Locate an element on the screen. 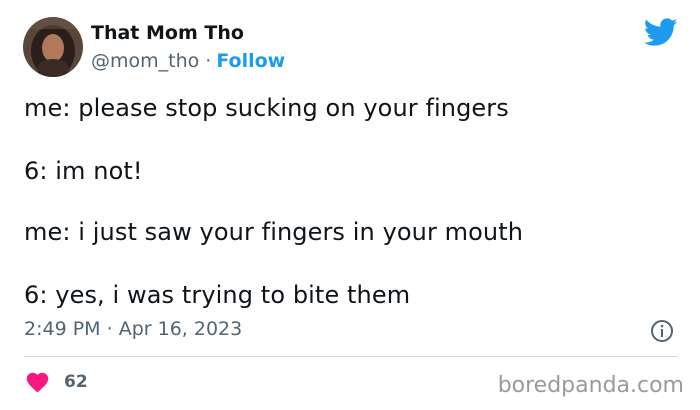 This screenshot has height=410, width=700. author-meta: @mom_tho · Follow is located at coordinates (188, 61).